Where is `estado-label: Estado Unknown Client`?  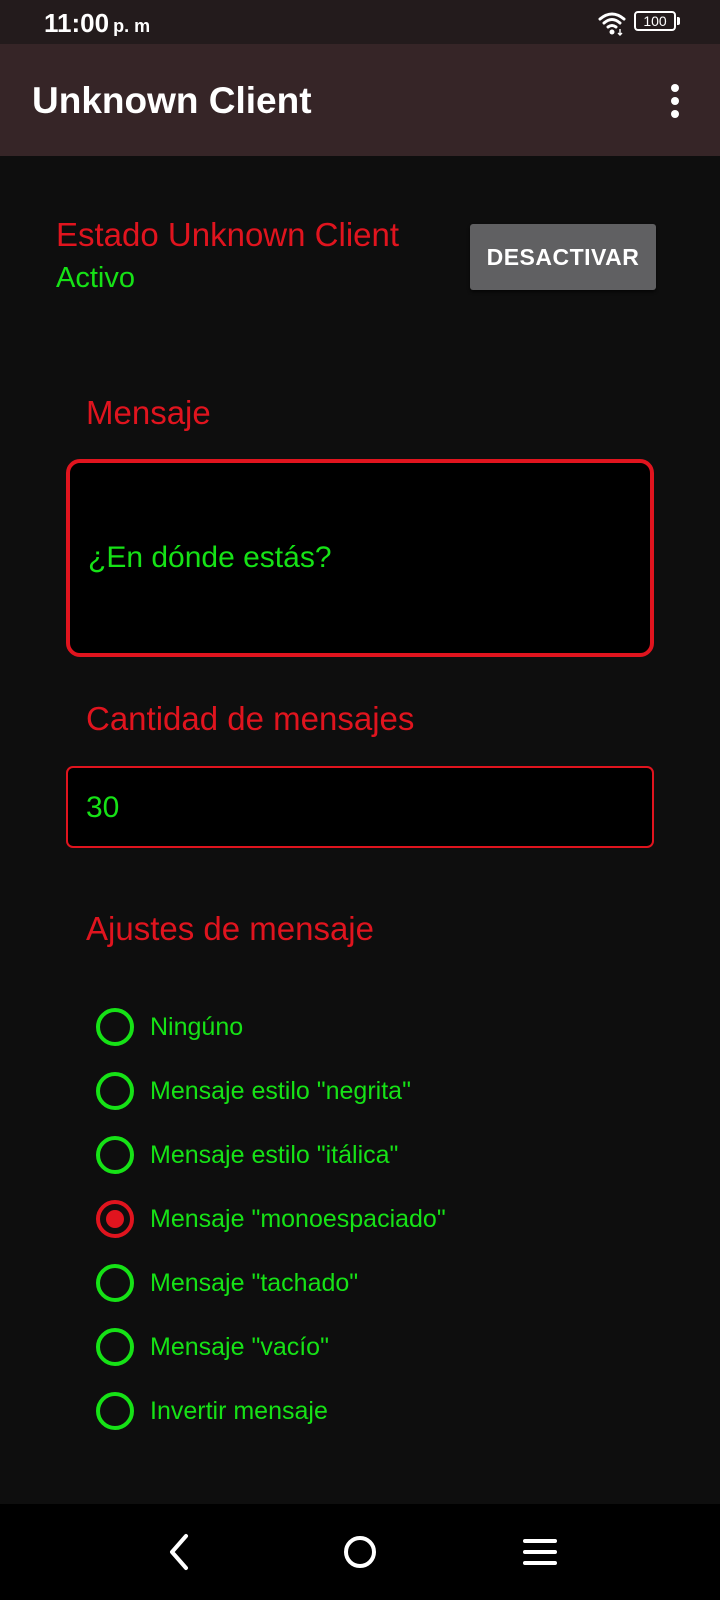 estado-label: Estado Unknown Client is located at coordinates (228, 234).